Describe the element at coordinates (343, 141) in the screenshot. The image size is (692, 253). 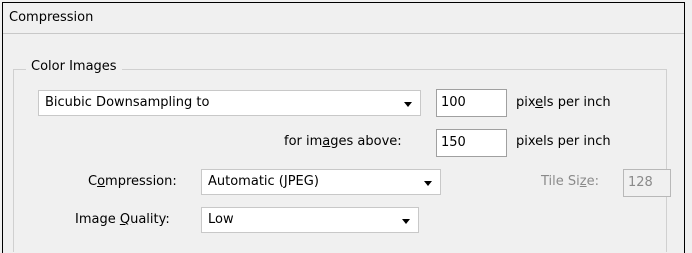
I see `images-above-label: for images above:` at that location.